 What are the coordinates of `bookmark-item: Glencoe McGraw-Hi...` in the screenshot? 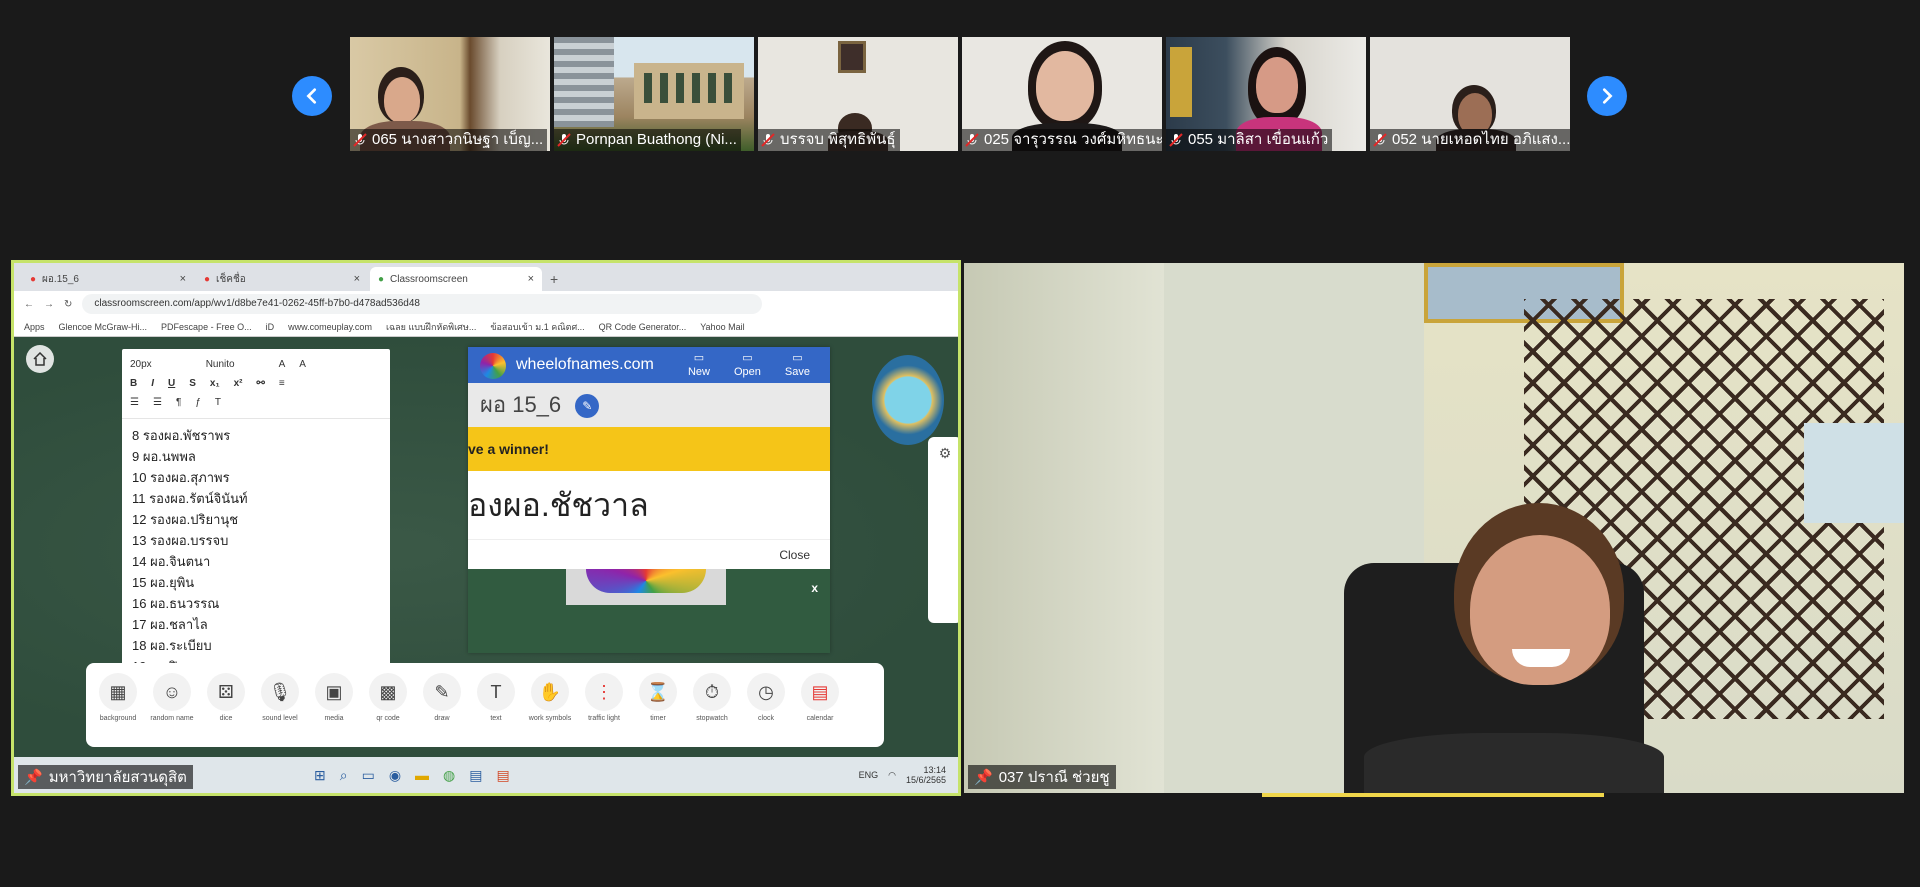 It's located at (103, 327).